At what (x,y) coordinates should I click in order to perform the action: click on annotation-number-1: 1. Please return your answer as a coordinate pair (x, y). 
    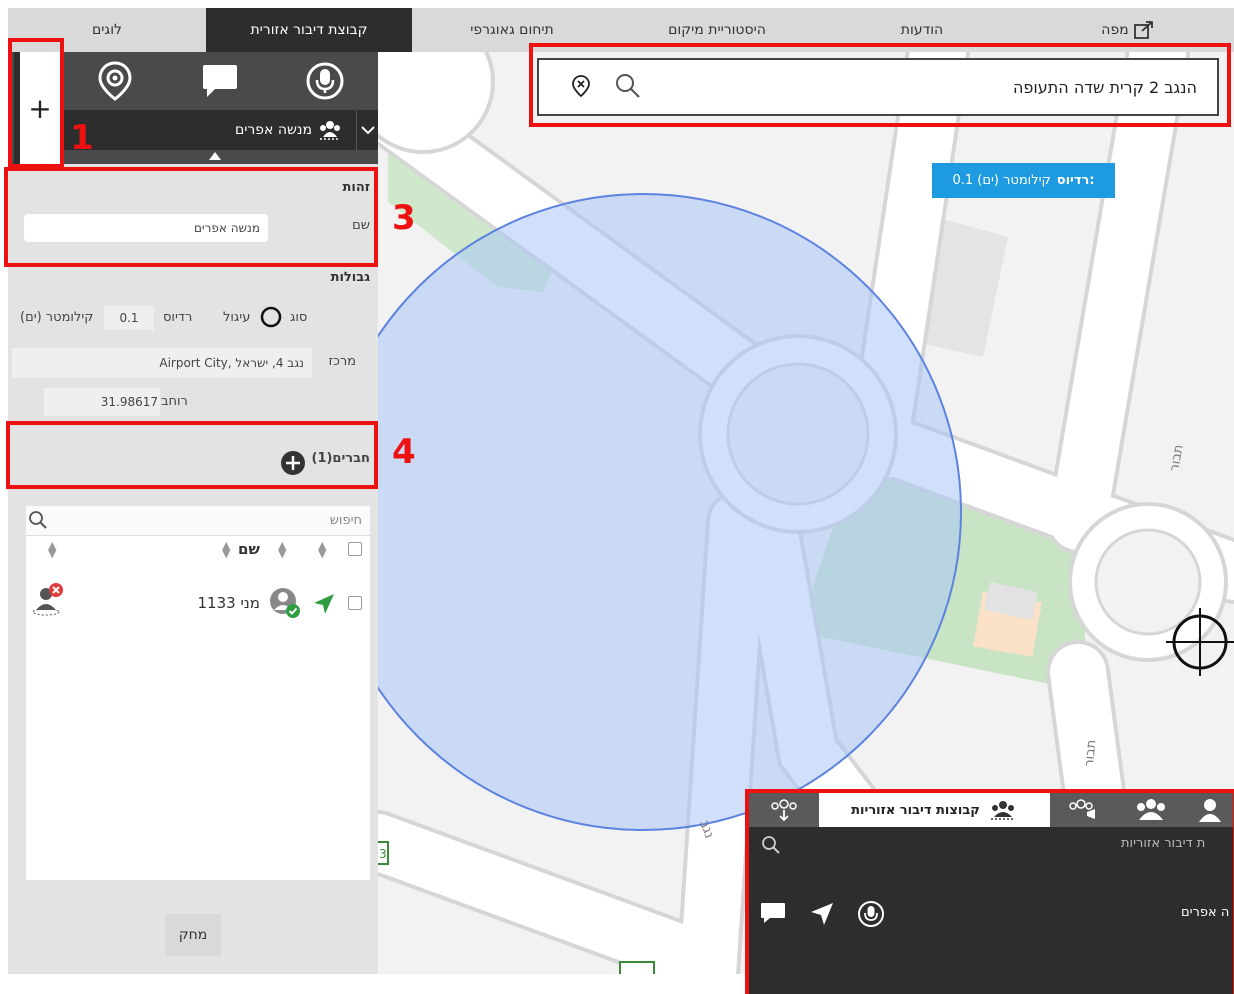
    Looking at the image, I should click on (82, 138).